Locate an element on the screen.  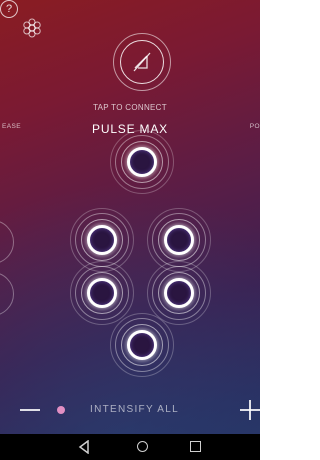
connect-button is located at coordinates (142, 62).